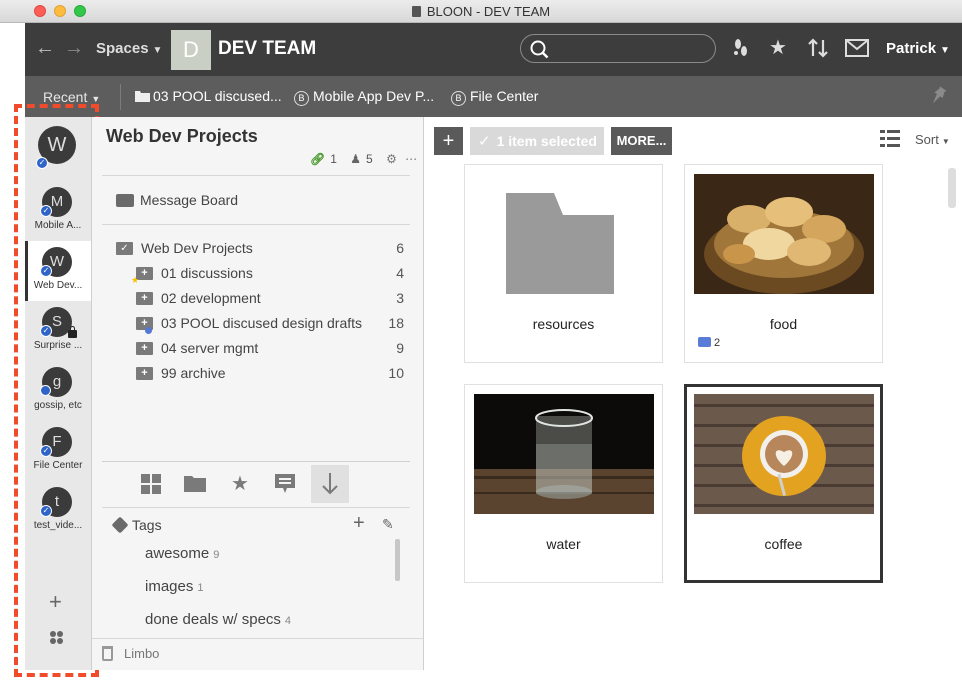 This screenshot has width=962, height=686. What do you see at coordinates (55, 602) in the screenshot?
I see `add-space-icon: +` at bounding box center [55, 602].